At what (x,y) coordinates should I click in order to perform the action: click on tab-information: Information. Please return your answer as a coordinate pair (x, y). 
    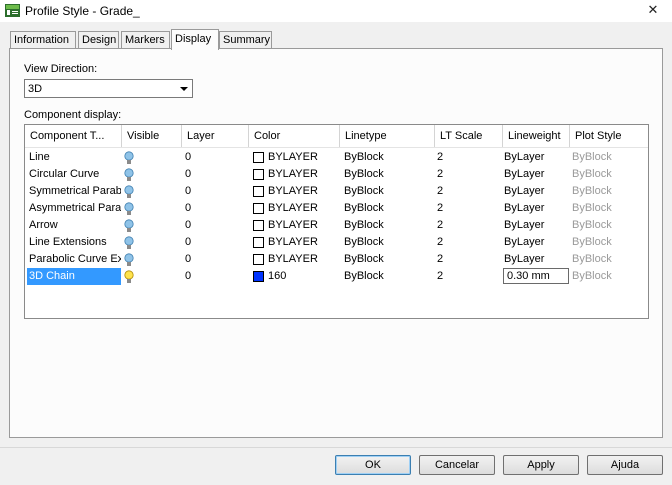
    Looking at the image, I should click on (43, 39).